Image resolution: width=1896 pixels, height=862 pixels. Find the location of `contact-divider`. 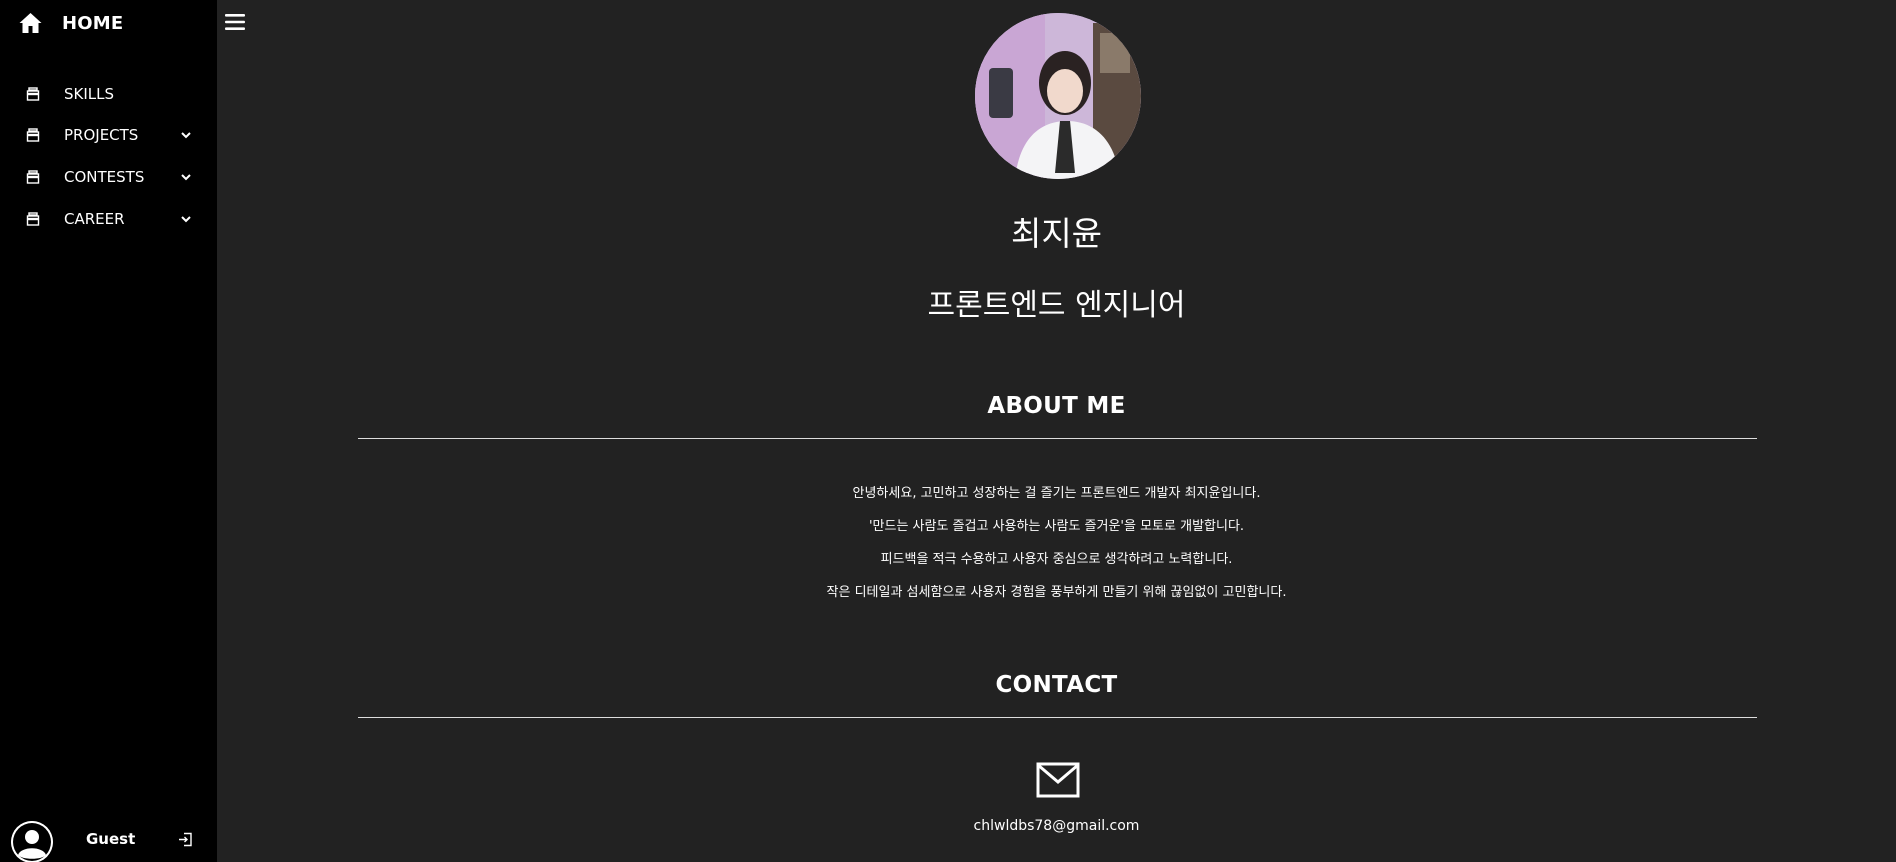

contact-divider is located at coordinates (1057, 717).